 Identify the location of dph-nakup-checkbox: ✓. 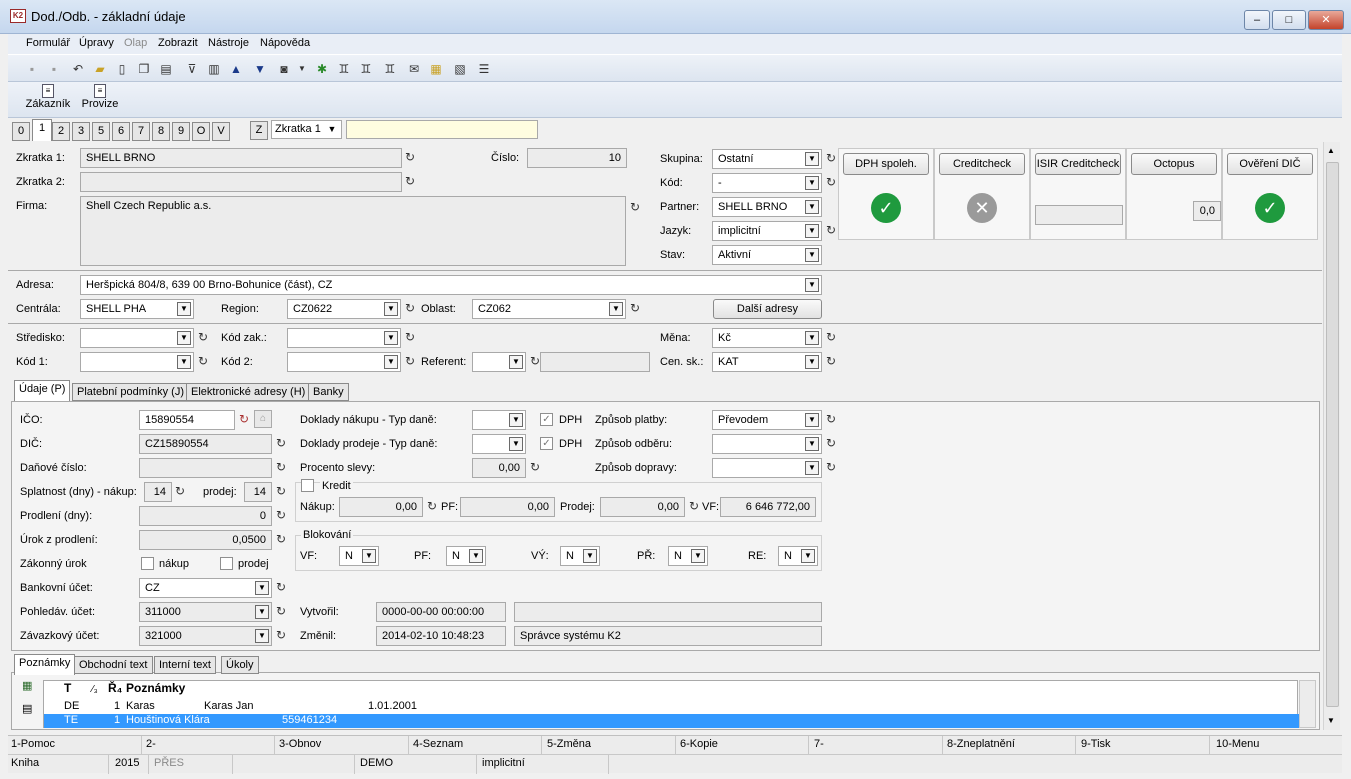
(546, 419).